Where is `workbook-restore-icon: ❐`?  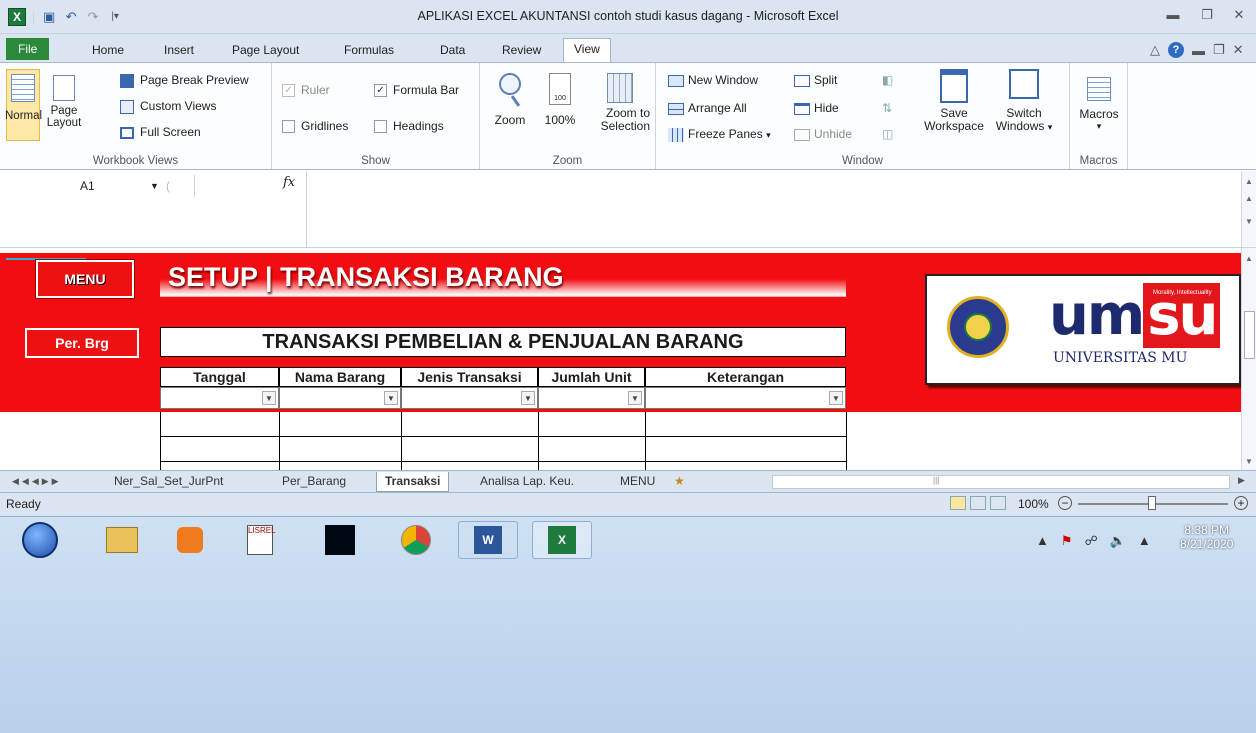 workbook-restore-icon: ❐ is located at coordinates (1219, 50).